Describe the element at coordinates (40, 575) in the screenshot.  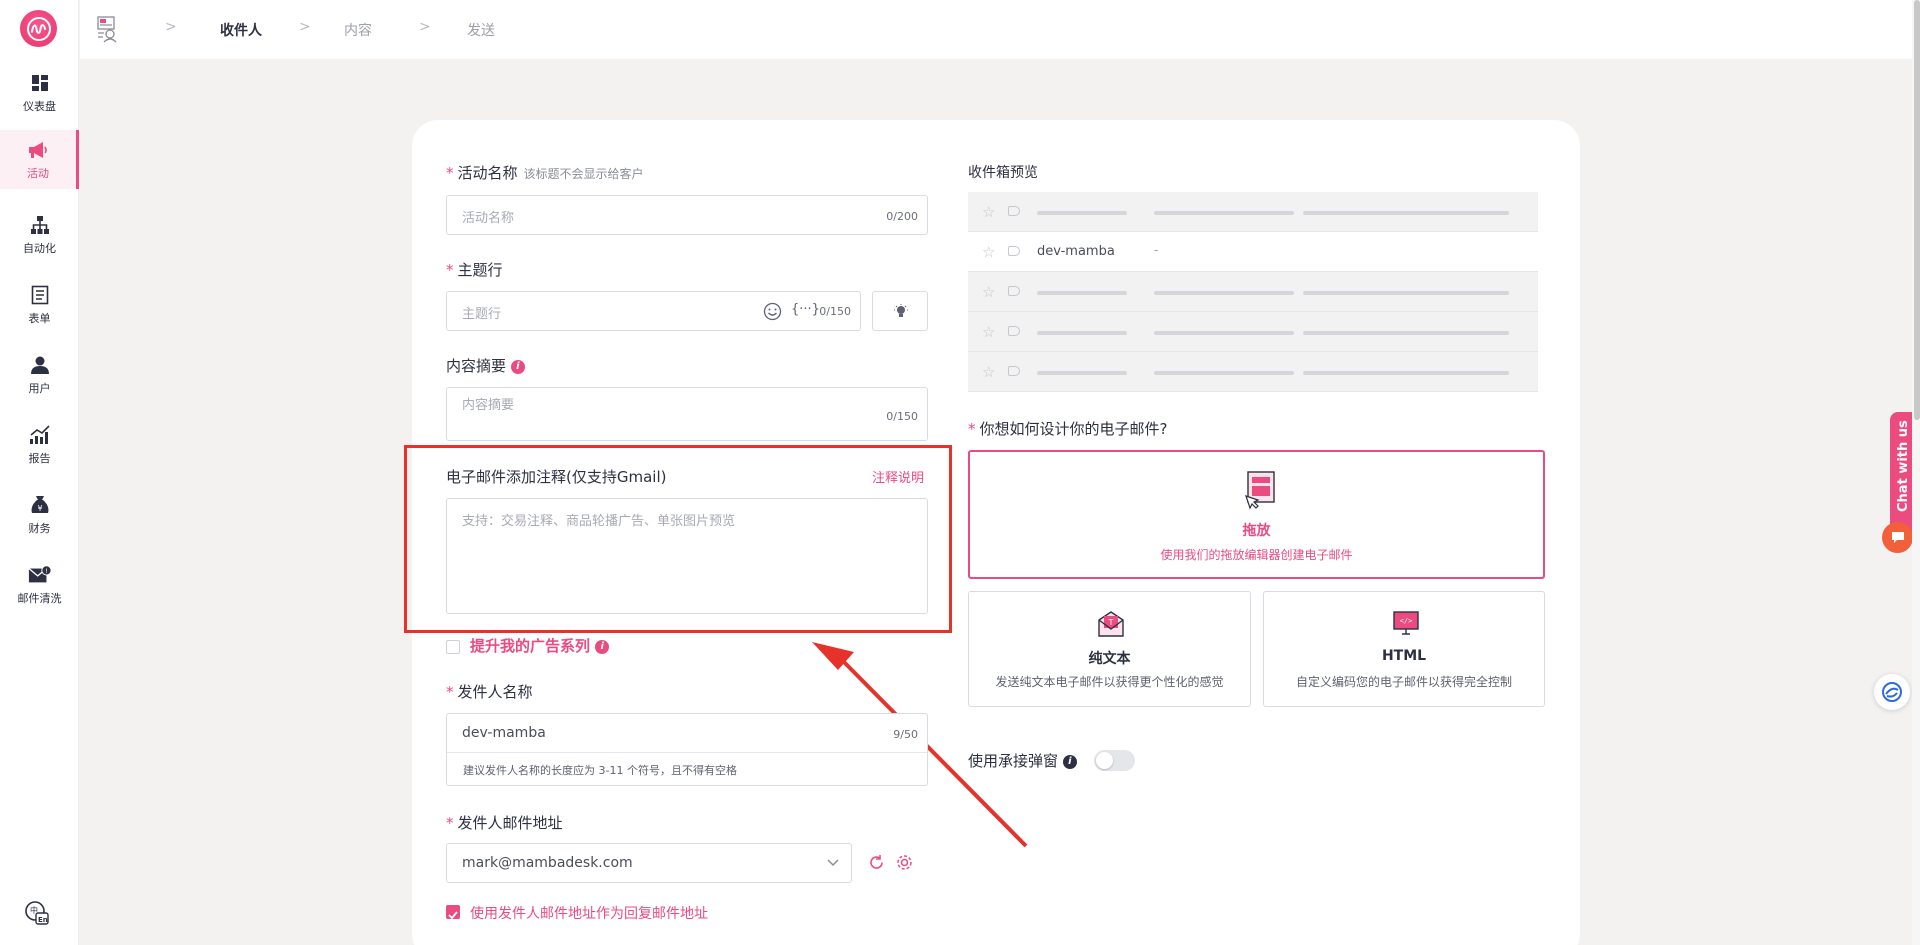
I see `mail-clean-icon: !` at that location.